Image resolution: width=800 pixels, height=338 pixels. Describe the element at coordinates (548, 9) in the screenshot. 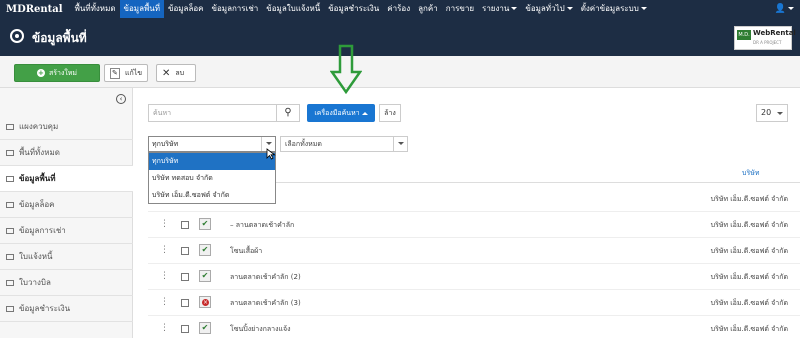

I see `nav-general: ข้อมูลทั่วไป` at that location.